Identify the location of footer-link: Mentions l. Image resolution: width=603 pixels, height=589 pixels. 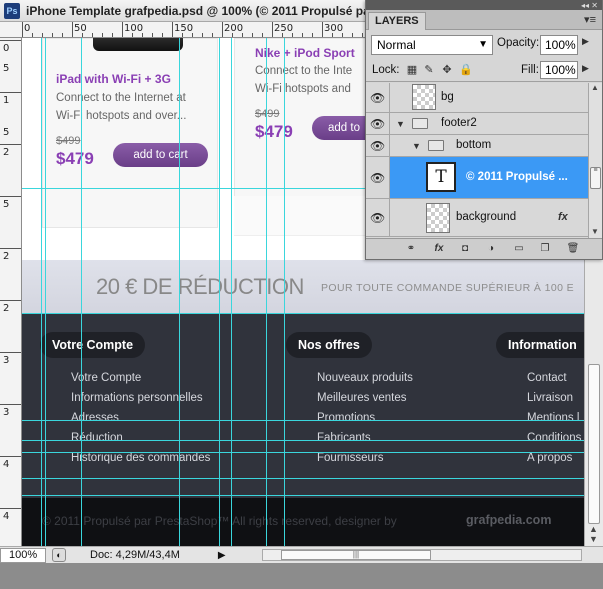
(554, 418).